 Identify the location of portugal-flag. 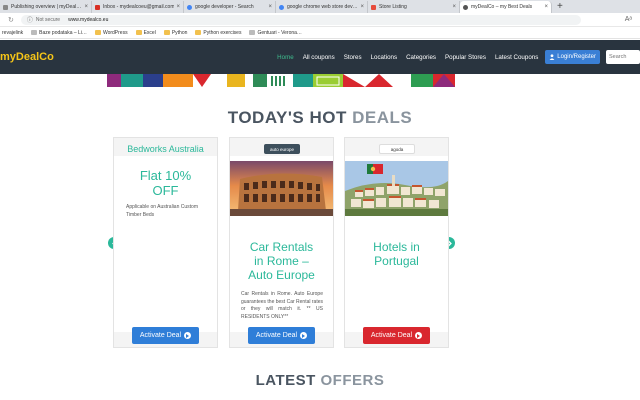
(375, 169).